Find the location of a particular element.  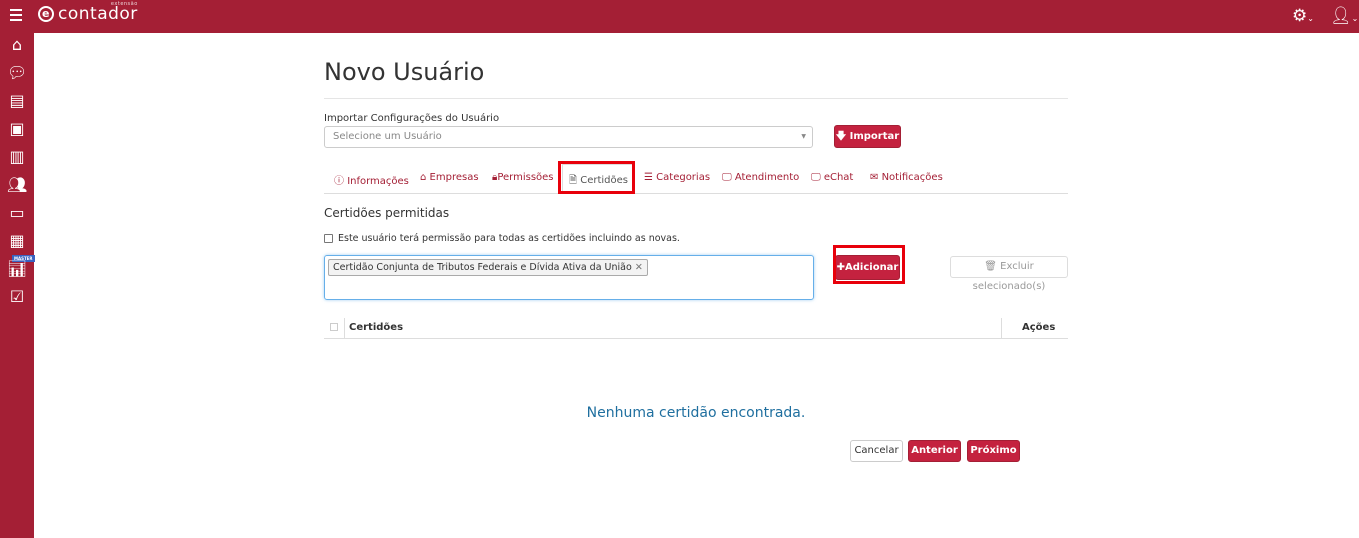

logo: e contador extensão is located at coordinates (88, 12).